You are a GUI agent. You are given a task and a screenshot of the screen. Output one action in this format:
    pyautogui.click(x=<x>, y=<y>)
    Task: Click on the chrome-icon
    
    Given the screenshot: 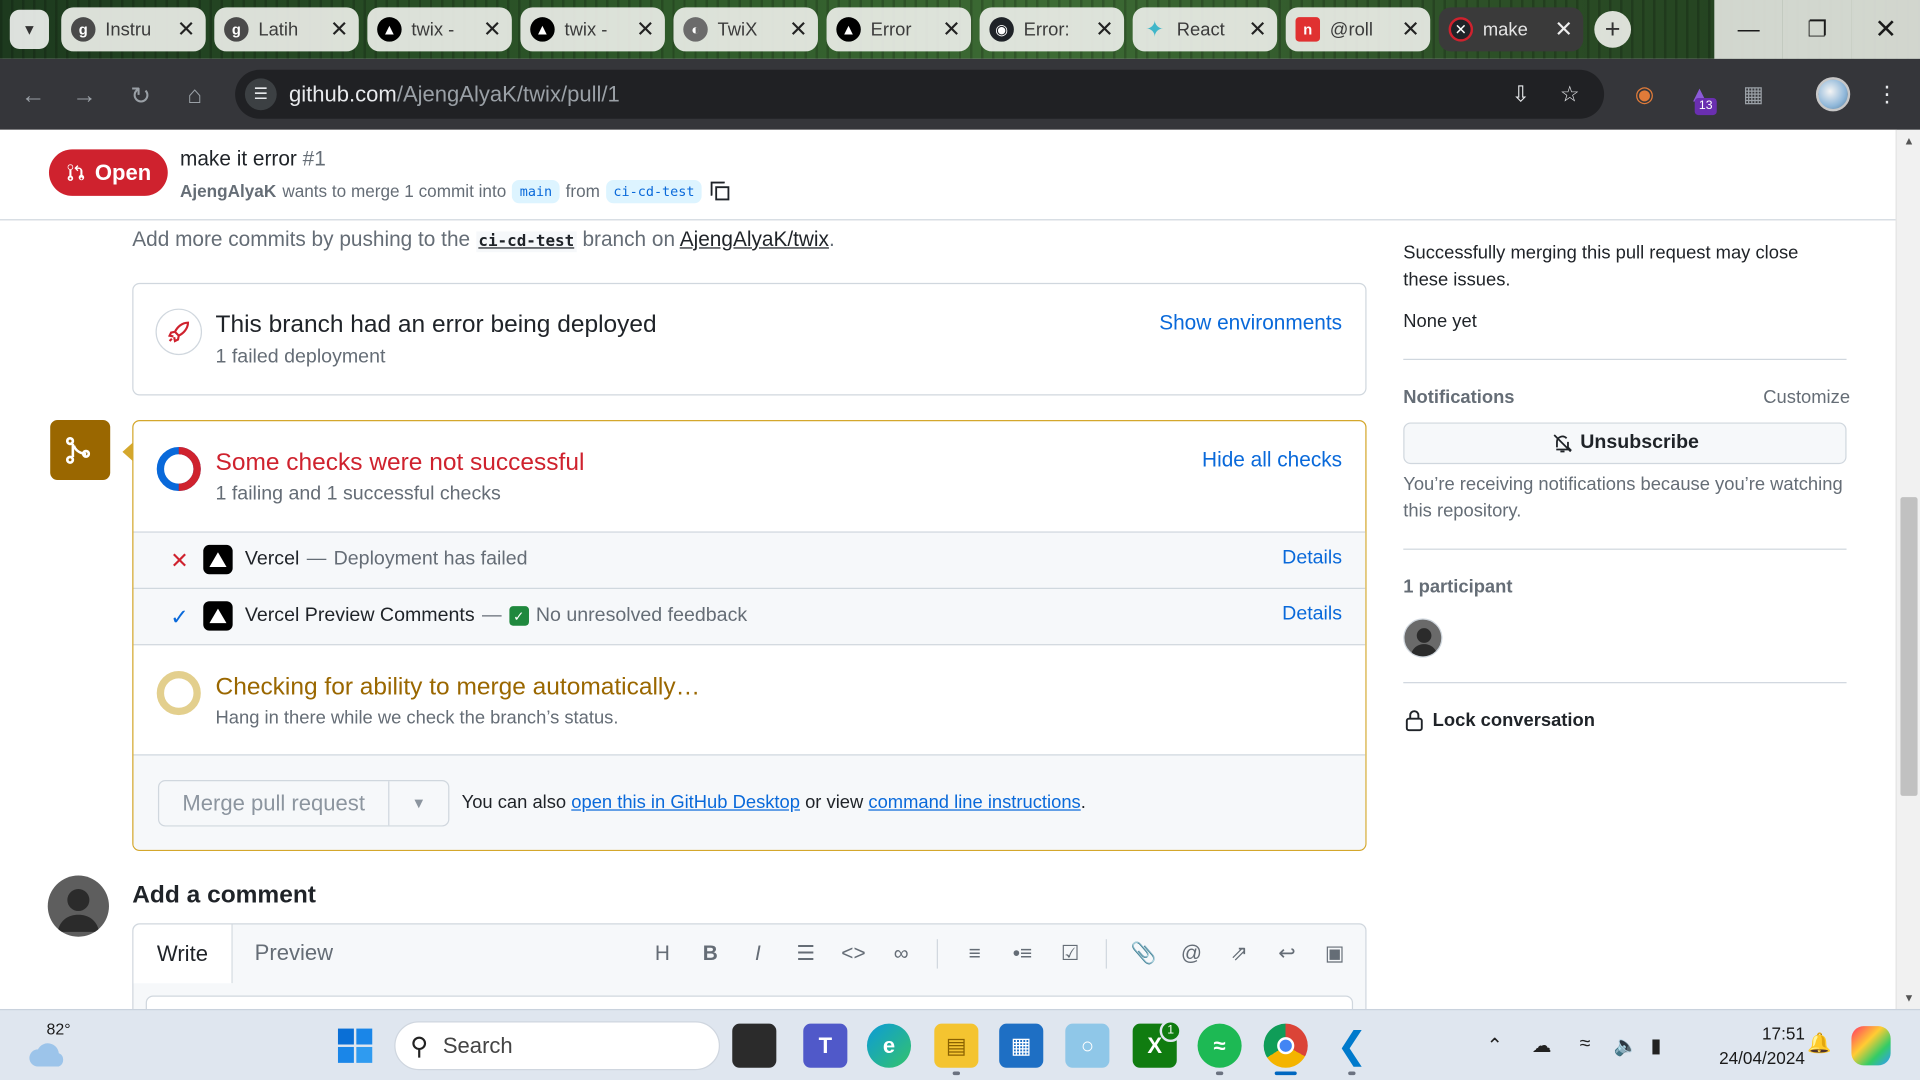 What is the action you would take?
    pyautogui.click(x=1285, y=1045)
    